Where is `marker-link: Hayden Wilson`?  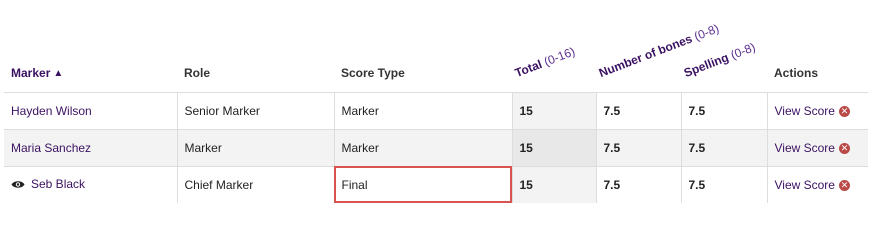 marker-link: Hayden Wilson is located at coordinates (51, 111).